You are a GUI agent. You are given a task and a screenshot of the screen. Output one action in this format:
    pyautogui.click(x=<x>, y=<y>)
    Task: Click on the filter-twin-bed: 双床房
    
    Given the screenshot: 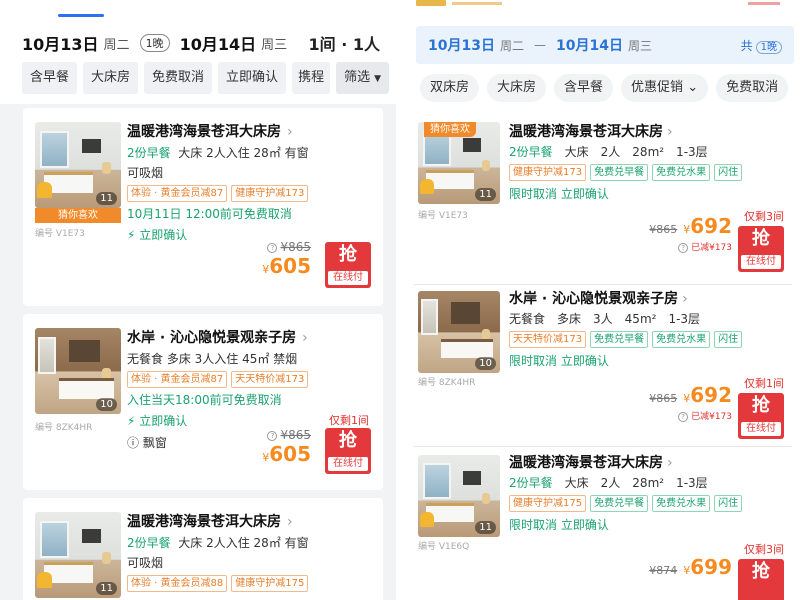 What is the action you would take?
    pyautogui.click(x=450, y=88)
    